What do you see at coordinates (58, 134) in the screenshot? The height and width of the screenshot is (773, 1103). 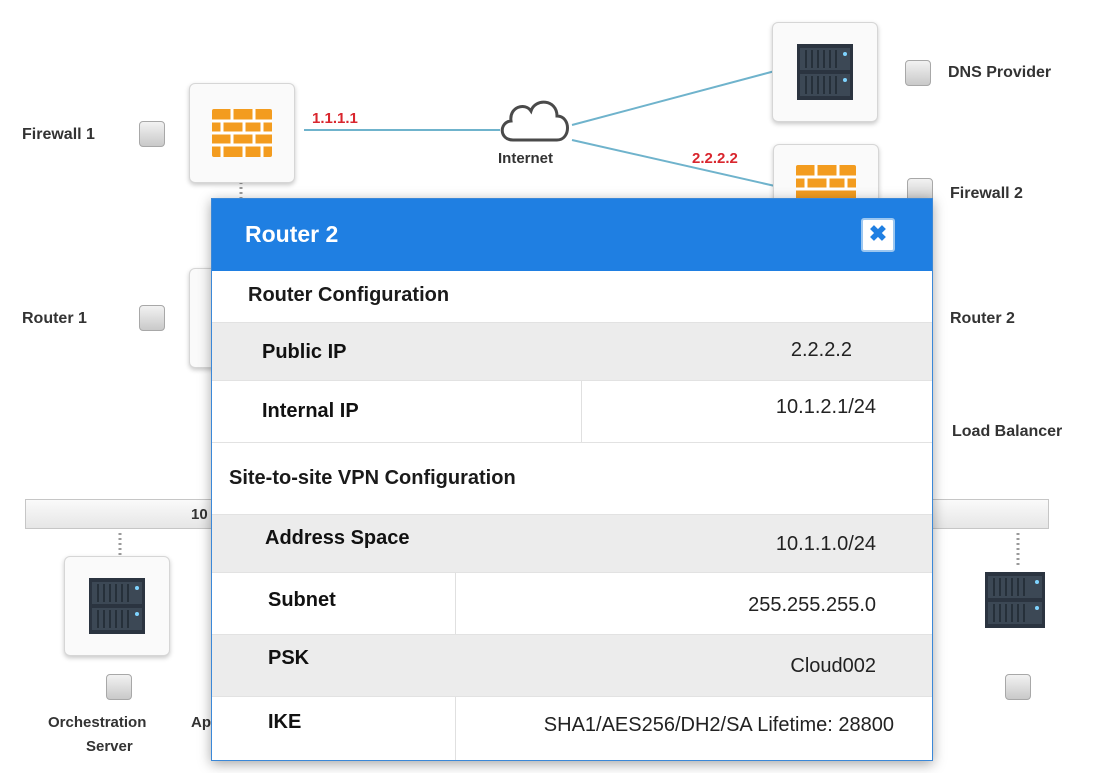 I see `firewall-1-label: Firewall 1` at bounding box center [58, 134].